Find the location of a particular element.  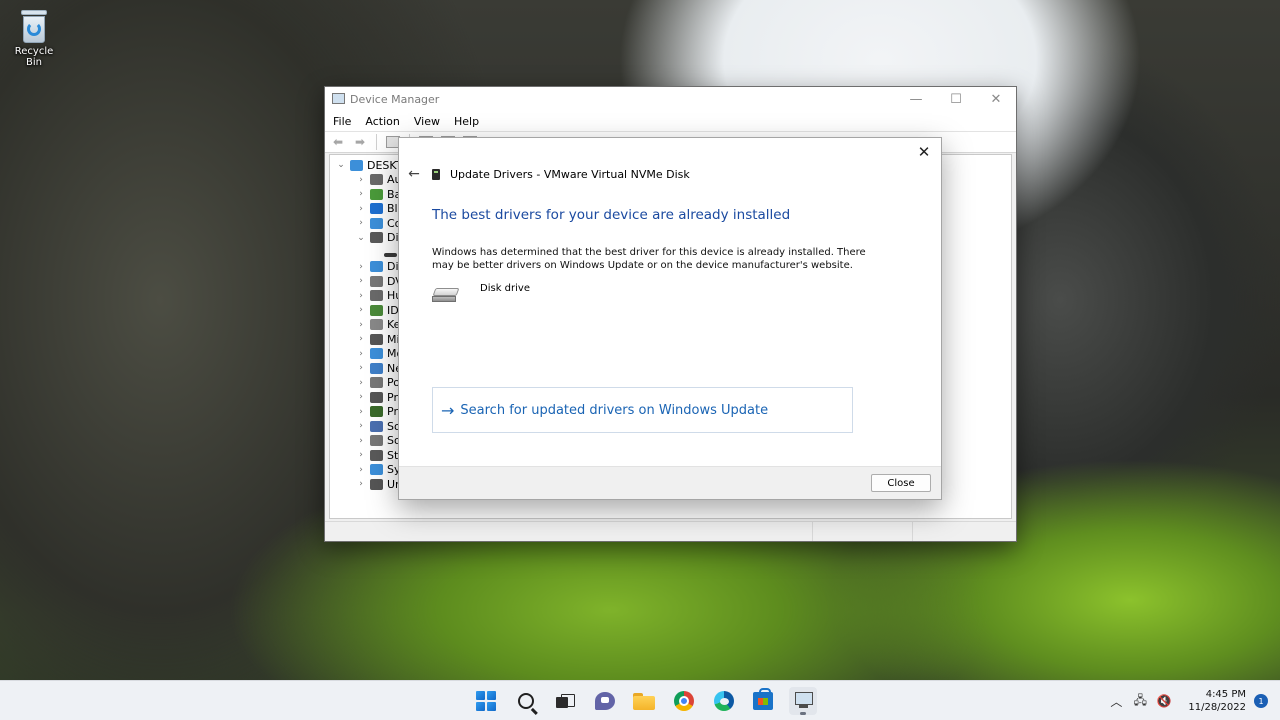

chevron-up-icon: ︿ is located at coordinates (1116, 701).